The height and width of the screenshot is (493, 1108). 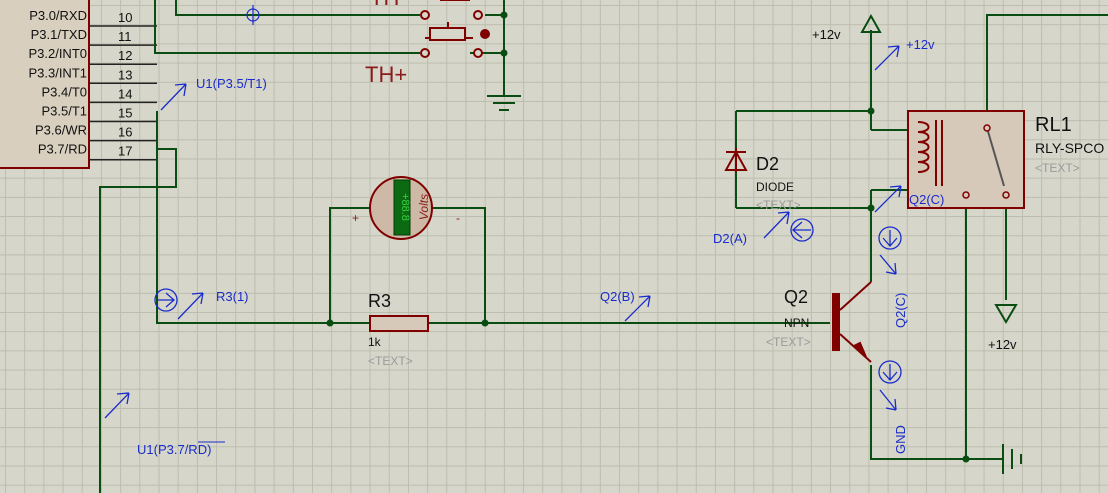 What do you see at coordinates (125, 36) in the screenshot?
I see `mcu-pin-number: 11` at bounding box center [125, 36].